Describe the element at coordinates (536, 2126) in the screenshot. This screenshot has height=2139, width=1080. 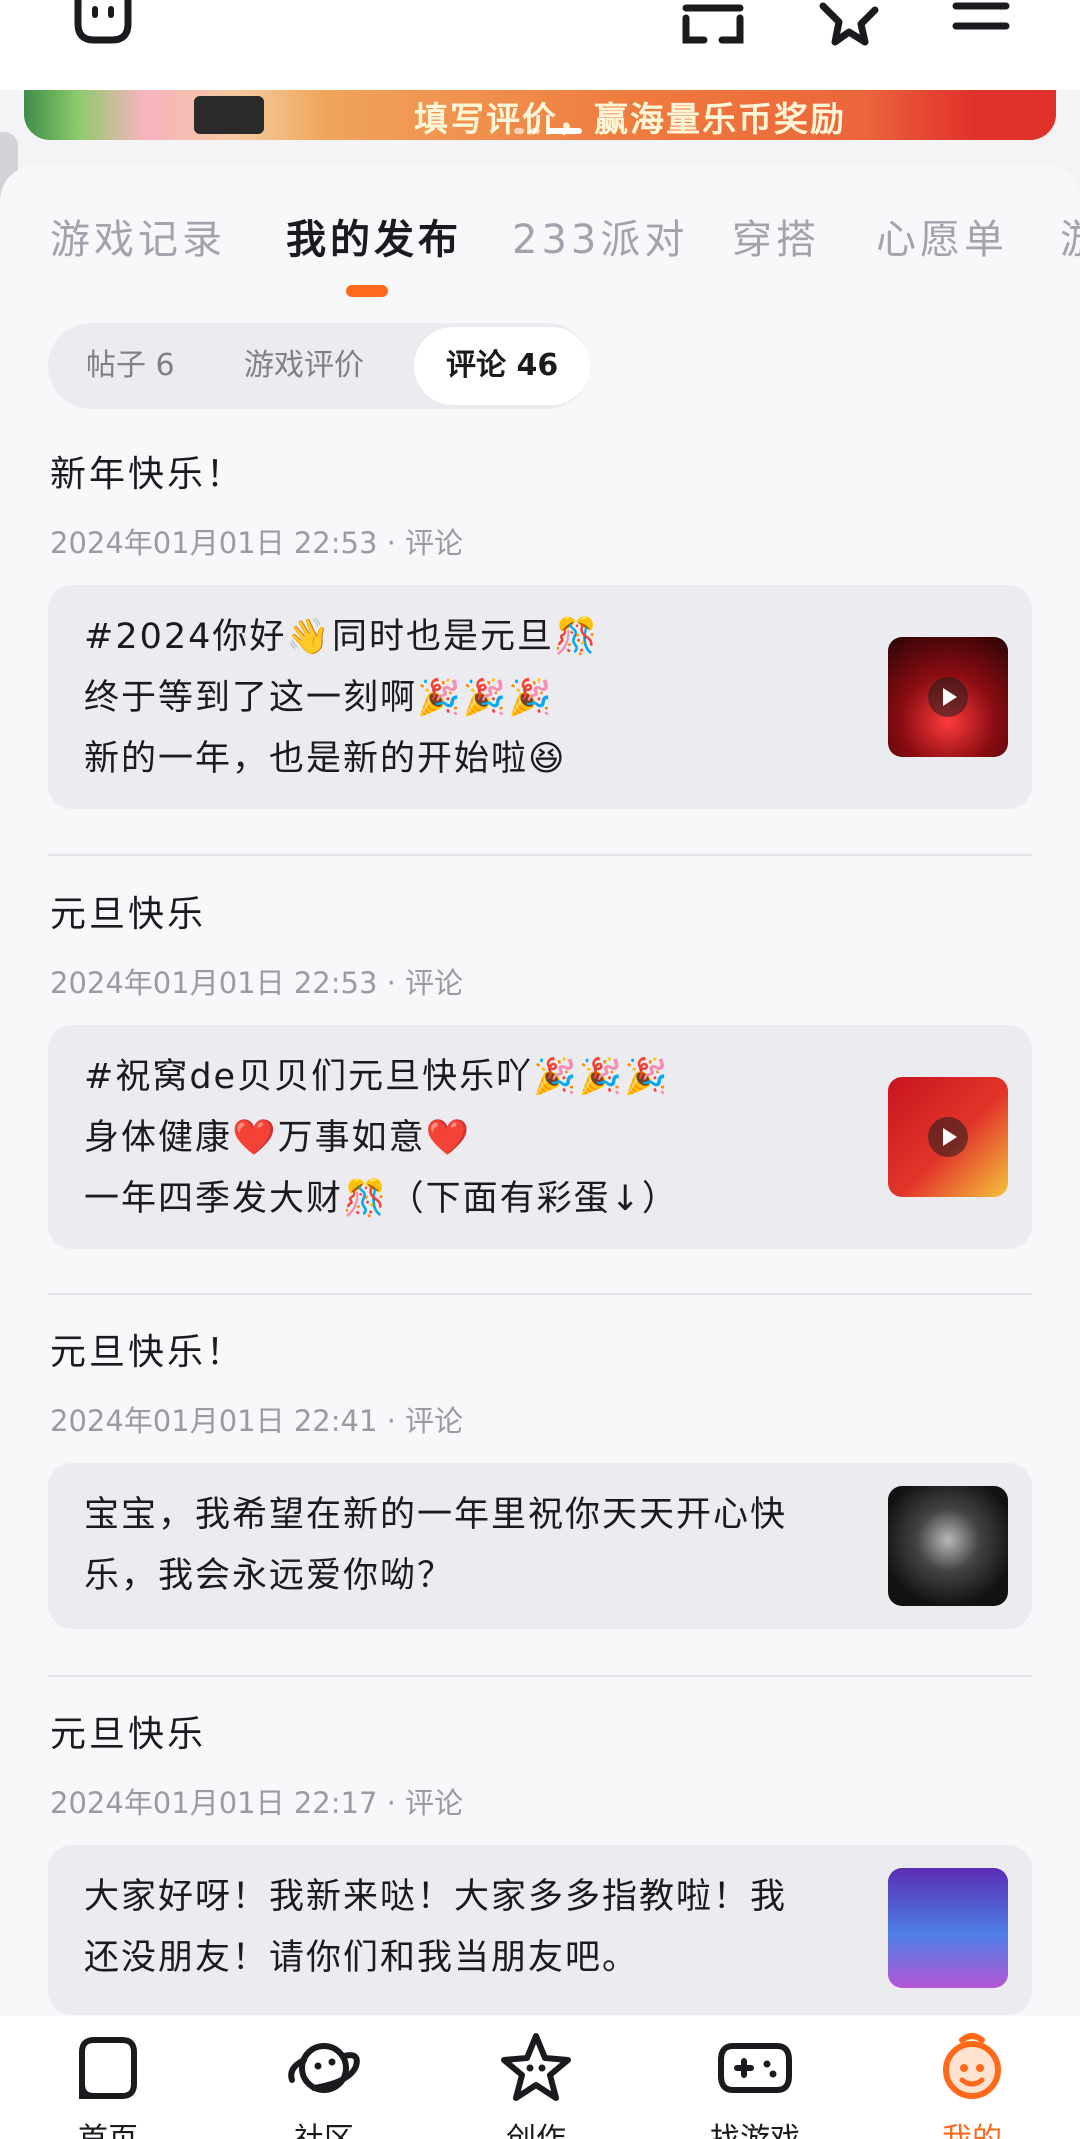
I see `nav-label: 创作` at that location.